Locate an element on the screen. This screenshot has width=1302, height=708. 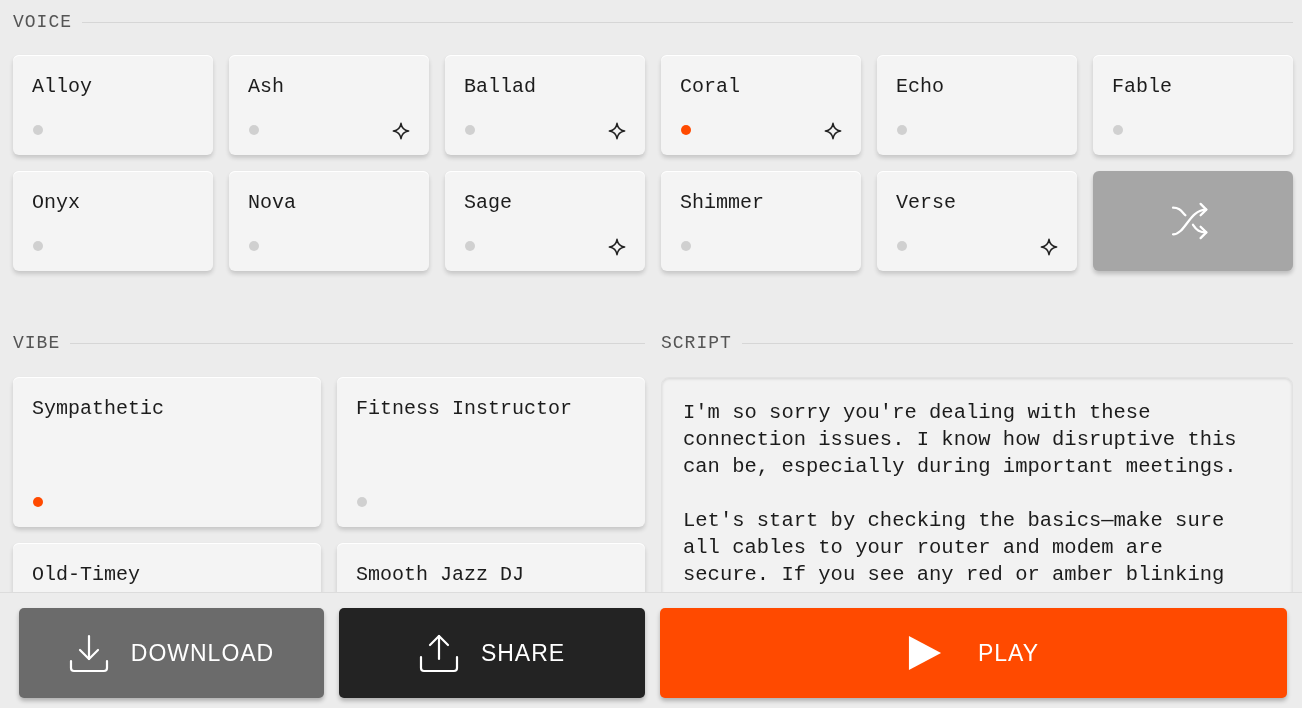
download-button: DOWNLOAD is located at coordinates (171, 653).